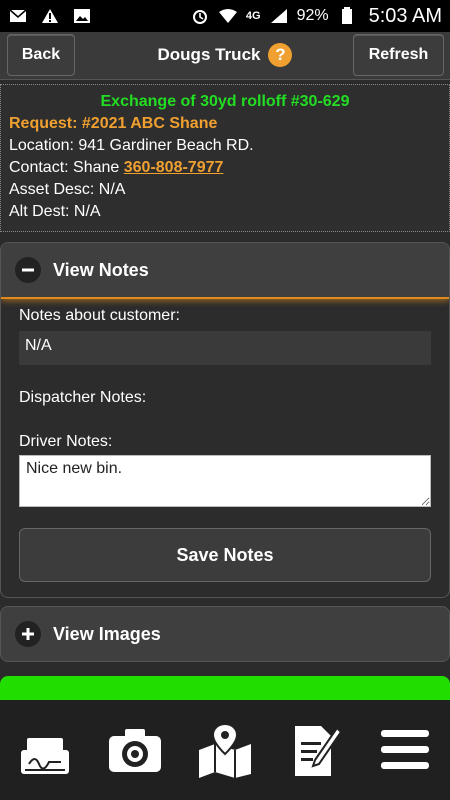 The image size is (450, 800). I want to click on plus-icon, so click(28, 634).